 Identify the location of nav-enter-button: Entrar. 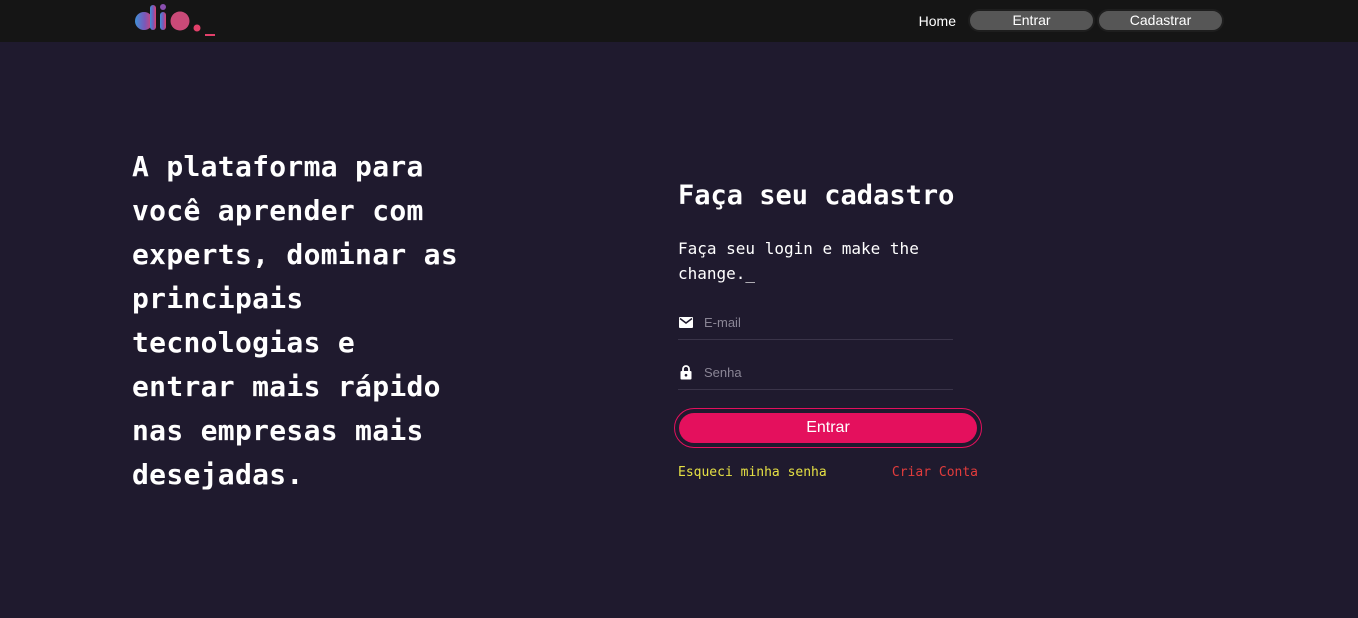
(1031, 20).